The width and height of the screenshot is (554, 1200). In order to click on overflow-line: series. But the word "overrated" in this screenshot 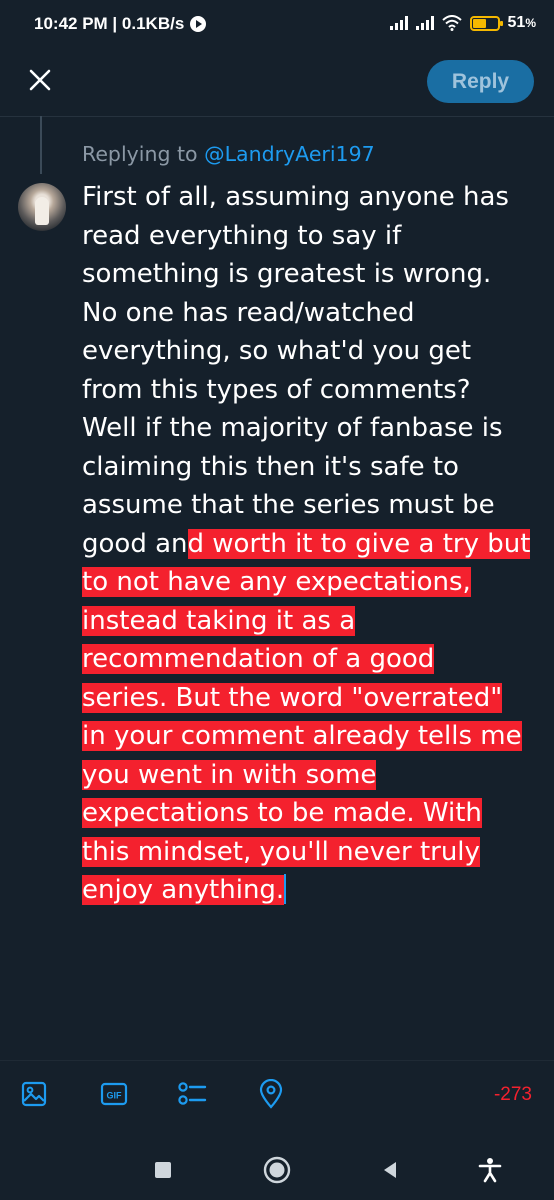, I will do `click(312, 698)`.